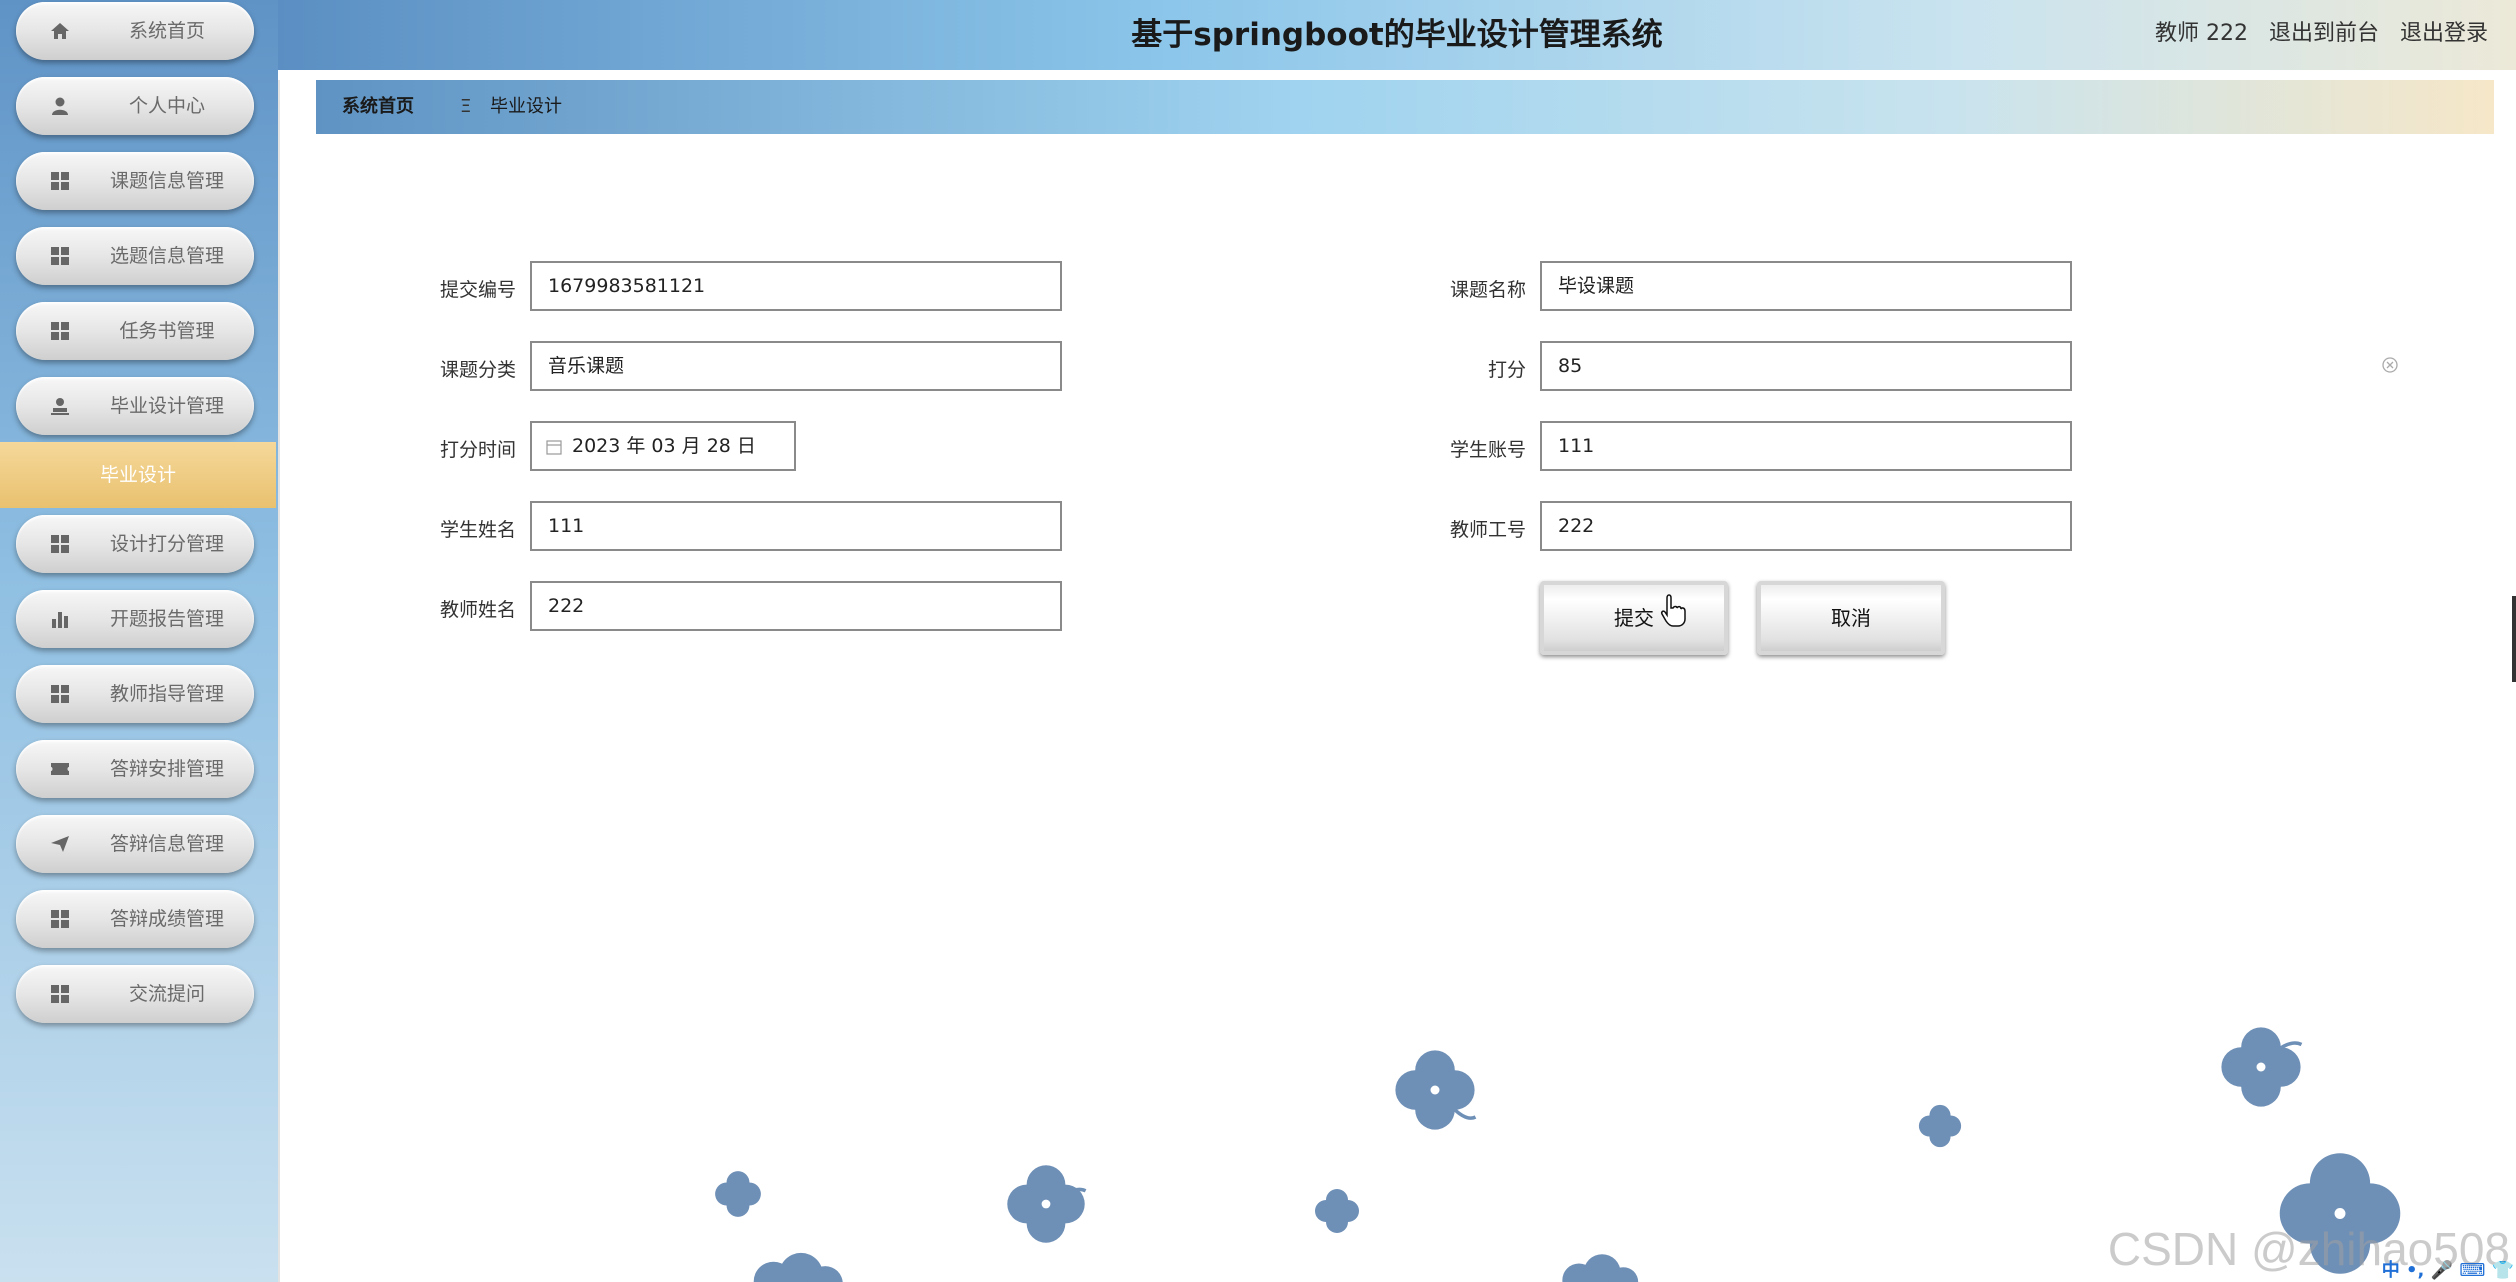 This screenshot has width=2516, height=1282. I want to click on sidebar-item-label: 毕业设计管理, so click(166, 406).